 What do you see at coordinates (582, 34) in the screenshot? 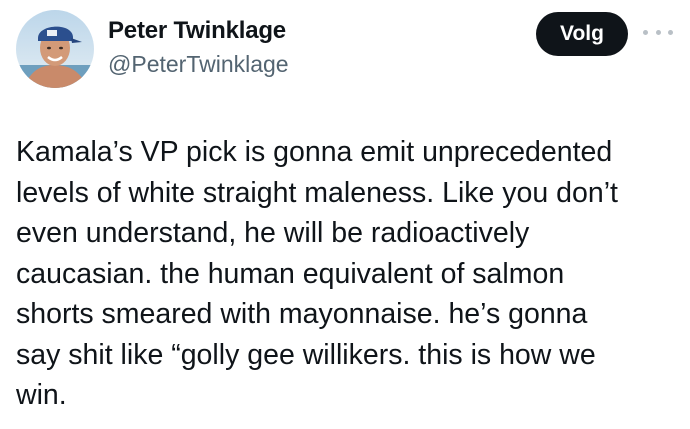
I see `follow-button: Volg` at bounding box center [582, 34].